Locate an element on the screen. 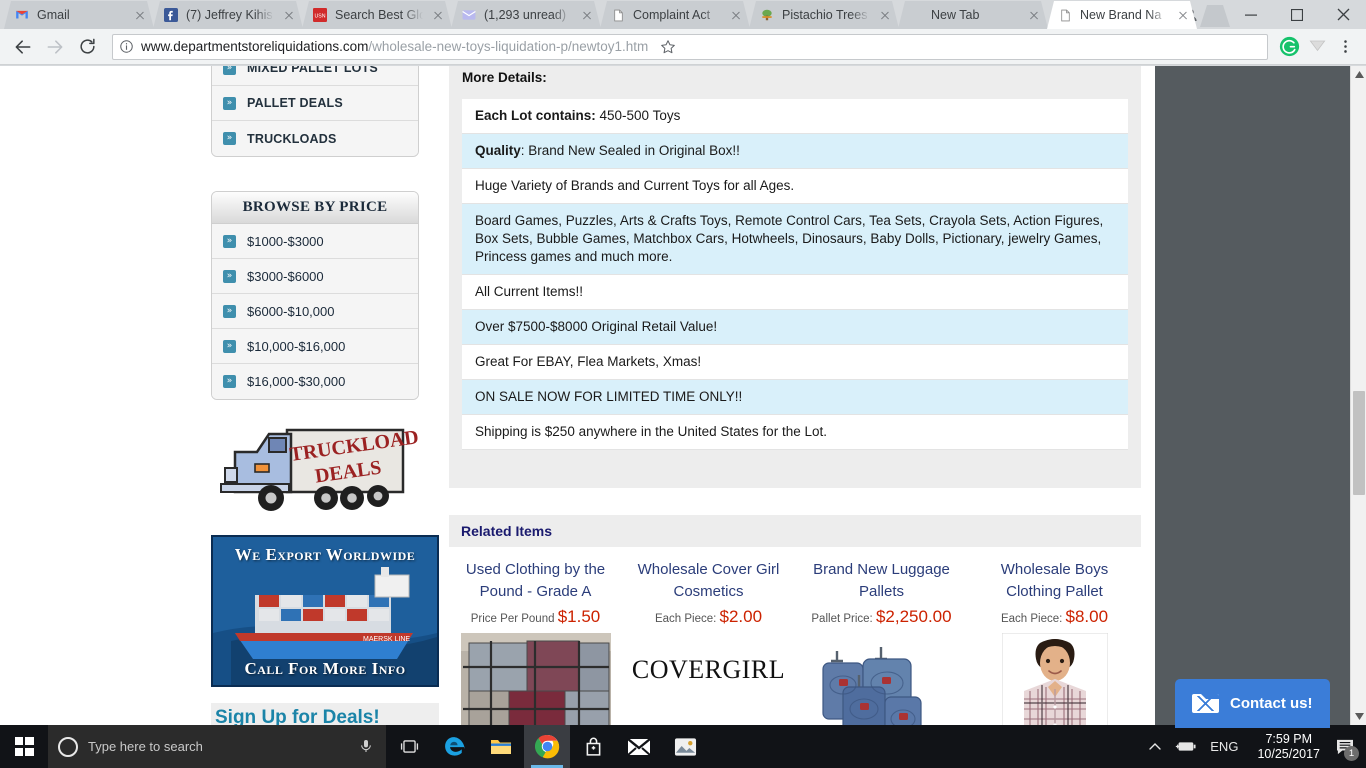 The height and width of the screenshot is (768, 1366). tab-title: New Brand Na is located at coordinates (1121, 15).